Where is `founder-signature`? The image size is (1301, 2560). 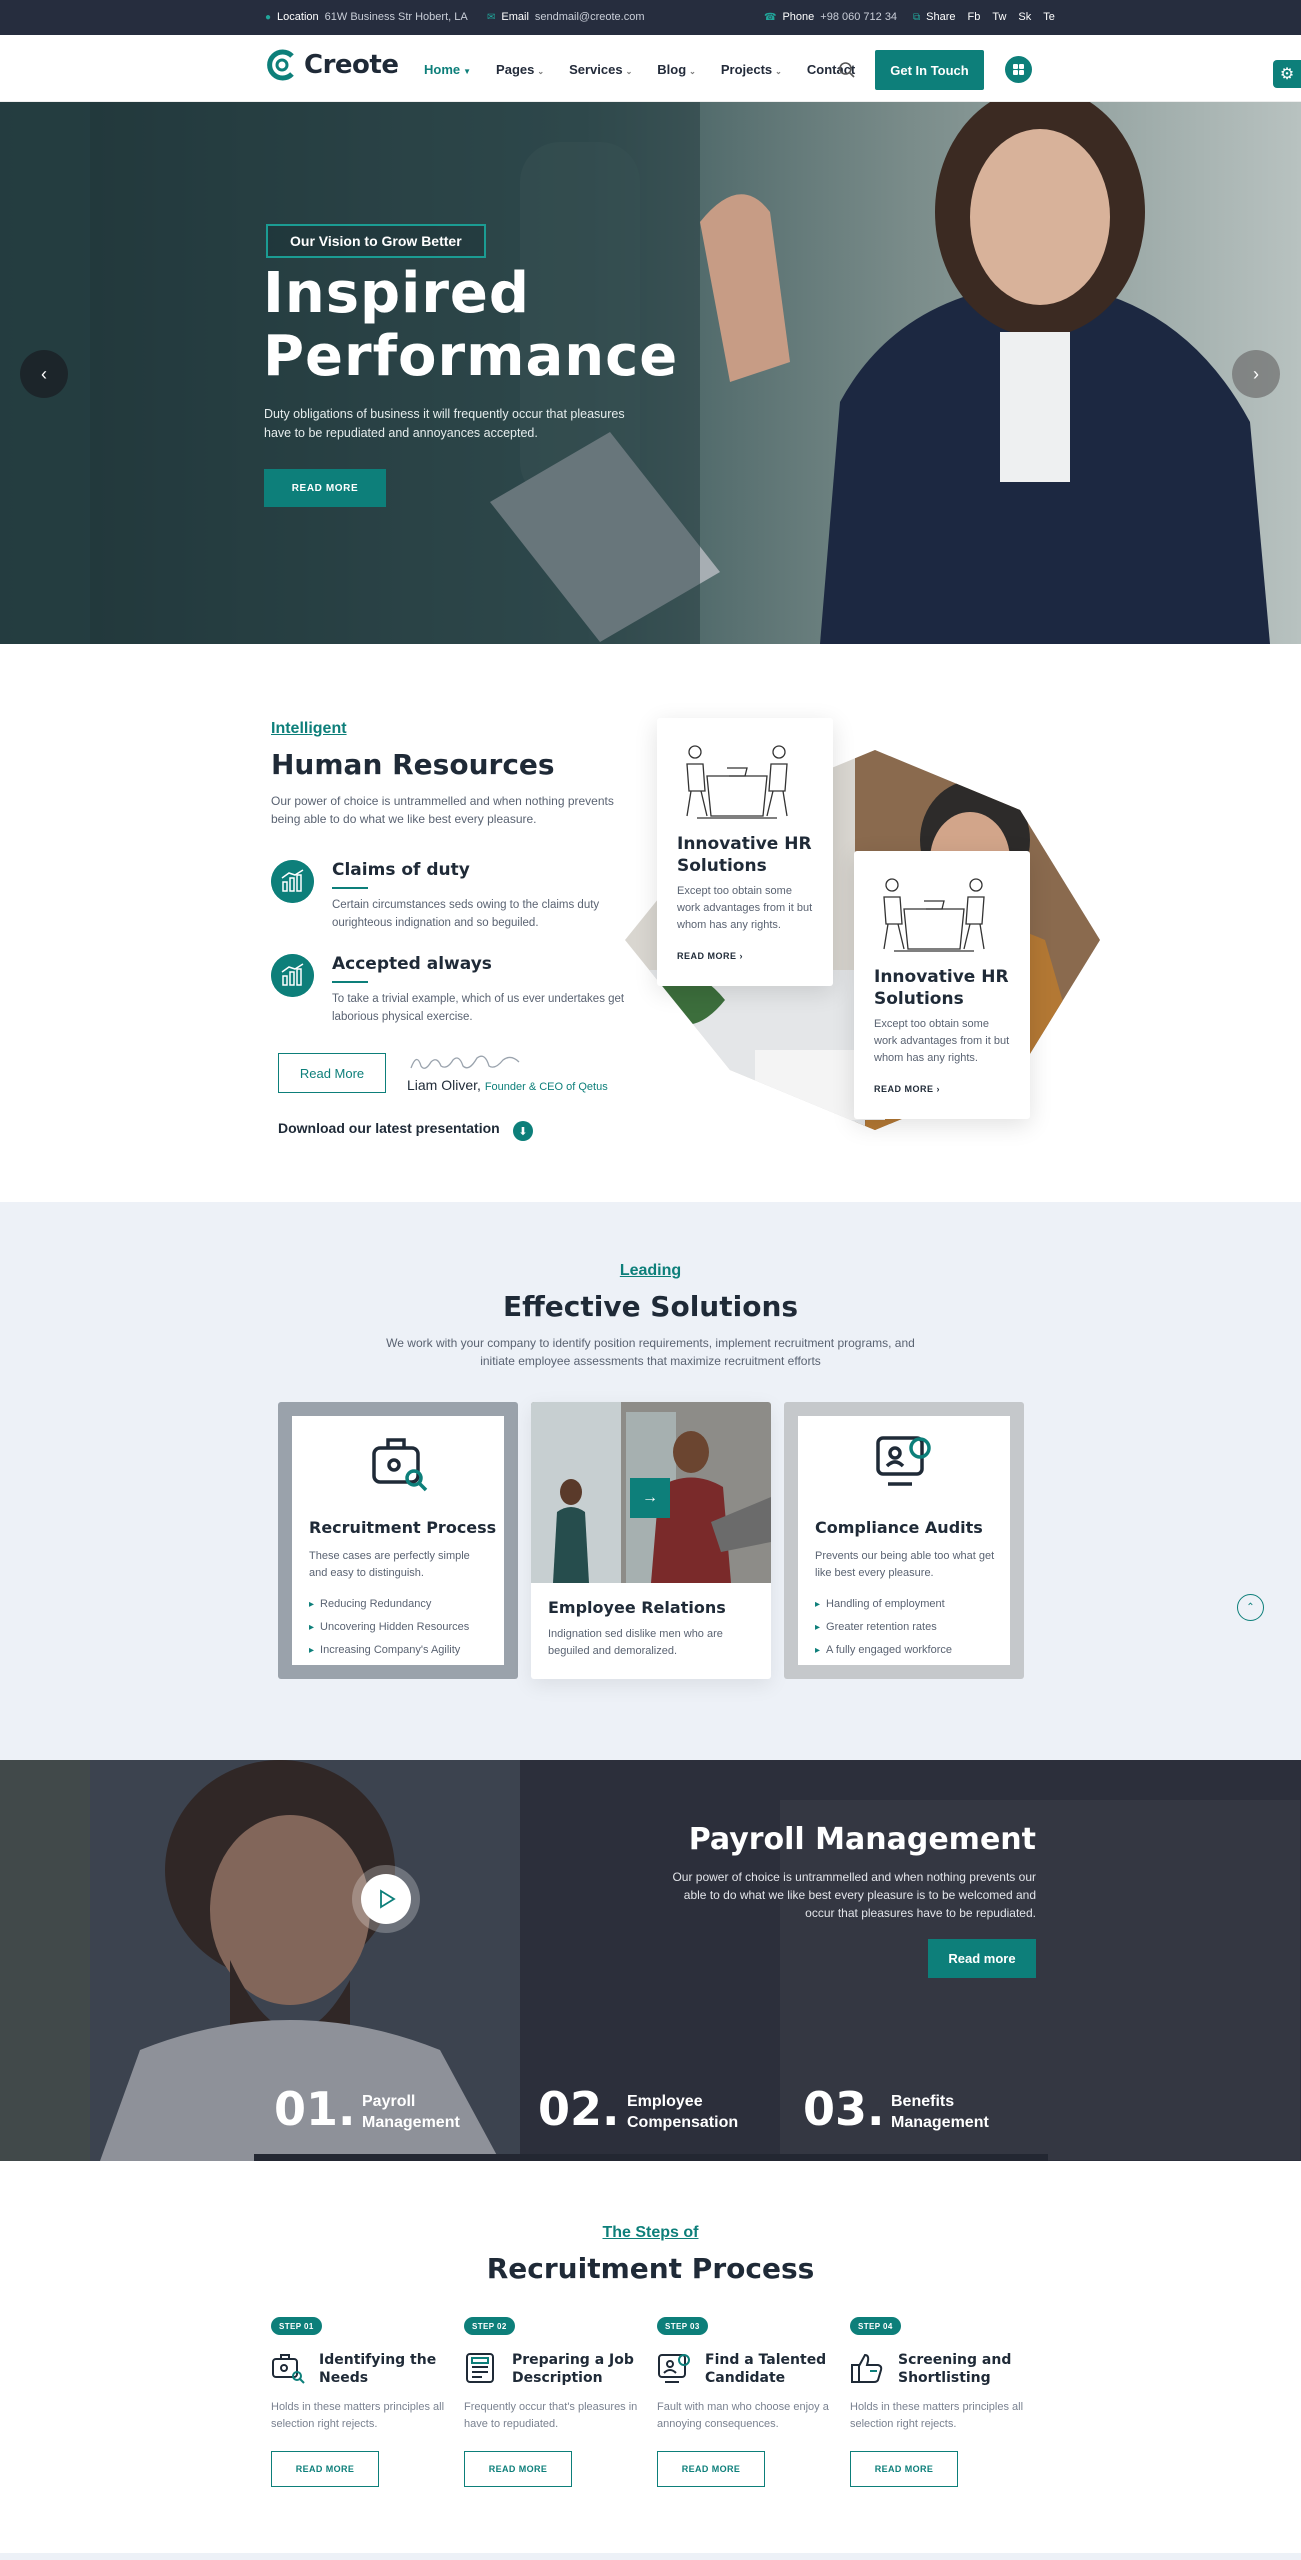
founder-signature is located at coordinates (465, 1062).